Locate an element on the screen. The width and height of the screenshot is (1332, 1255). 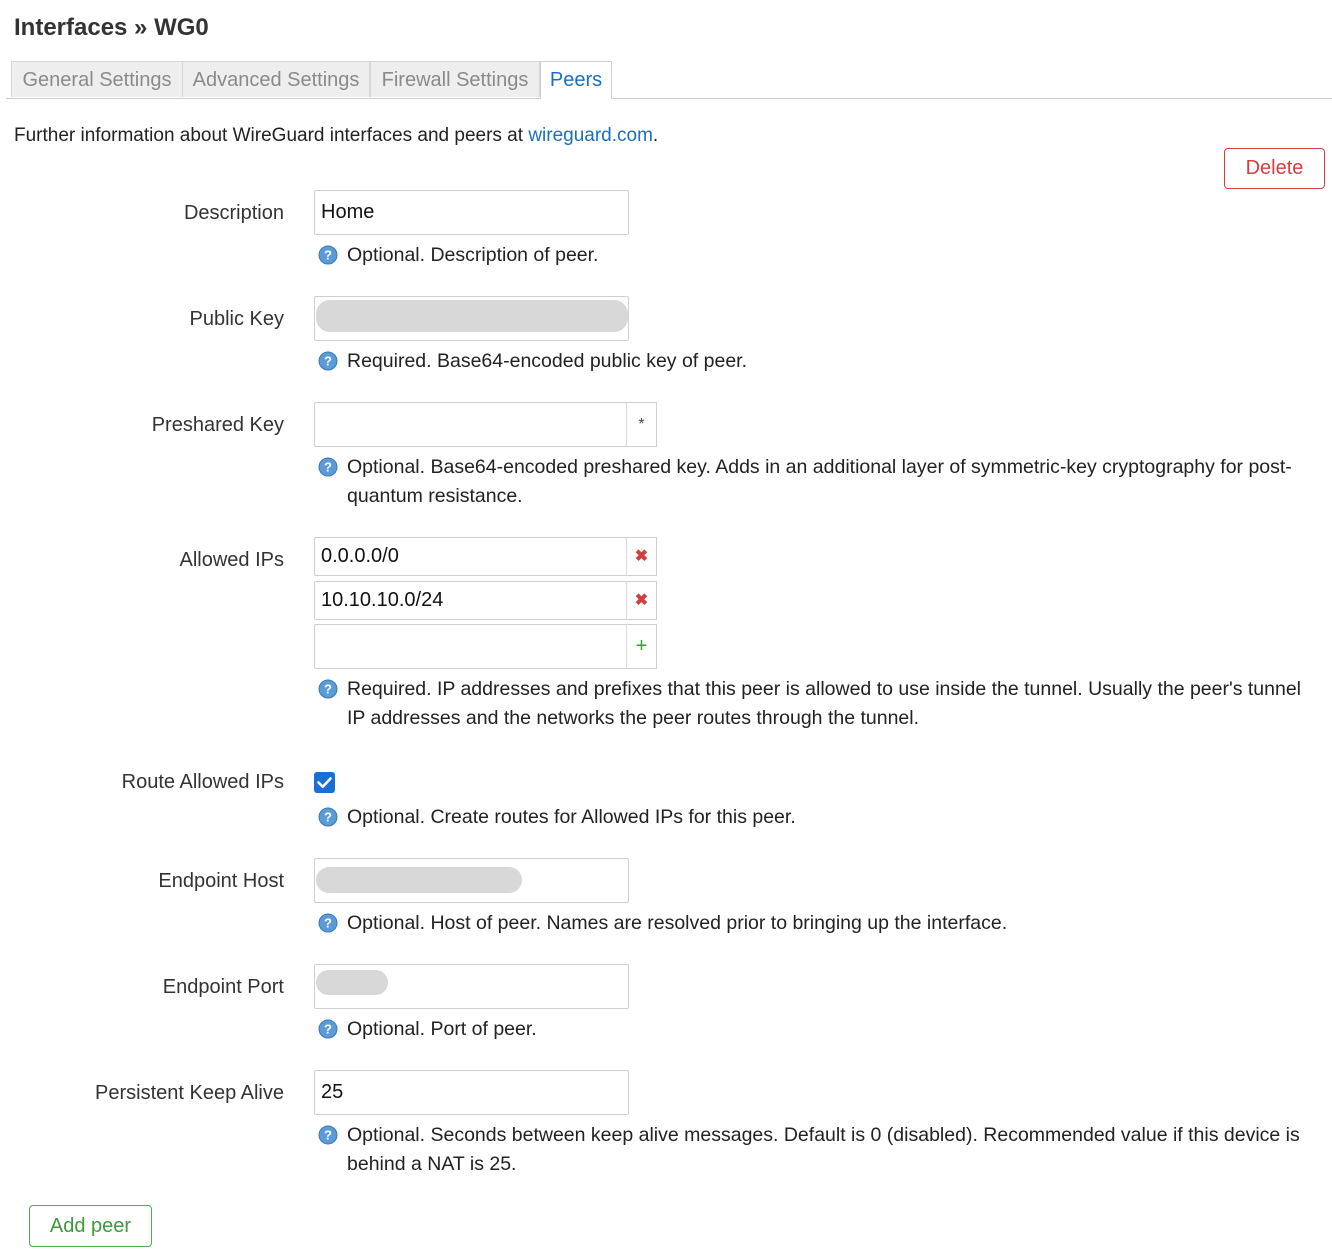
page-title: Interfaces » WG0 is located at coordinates (111, 27).